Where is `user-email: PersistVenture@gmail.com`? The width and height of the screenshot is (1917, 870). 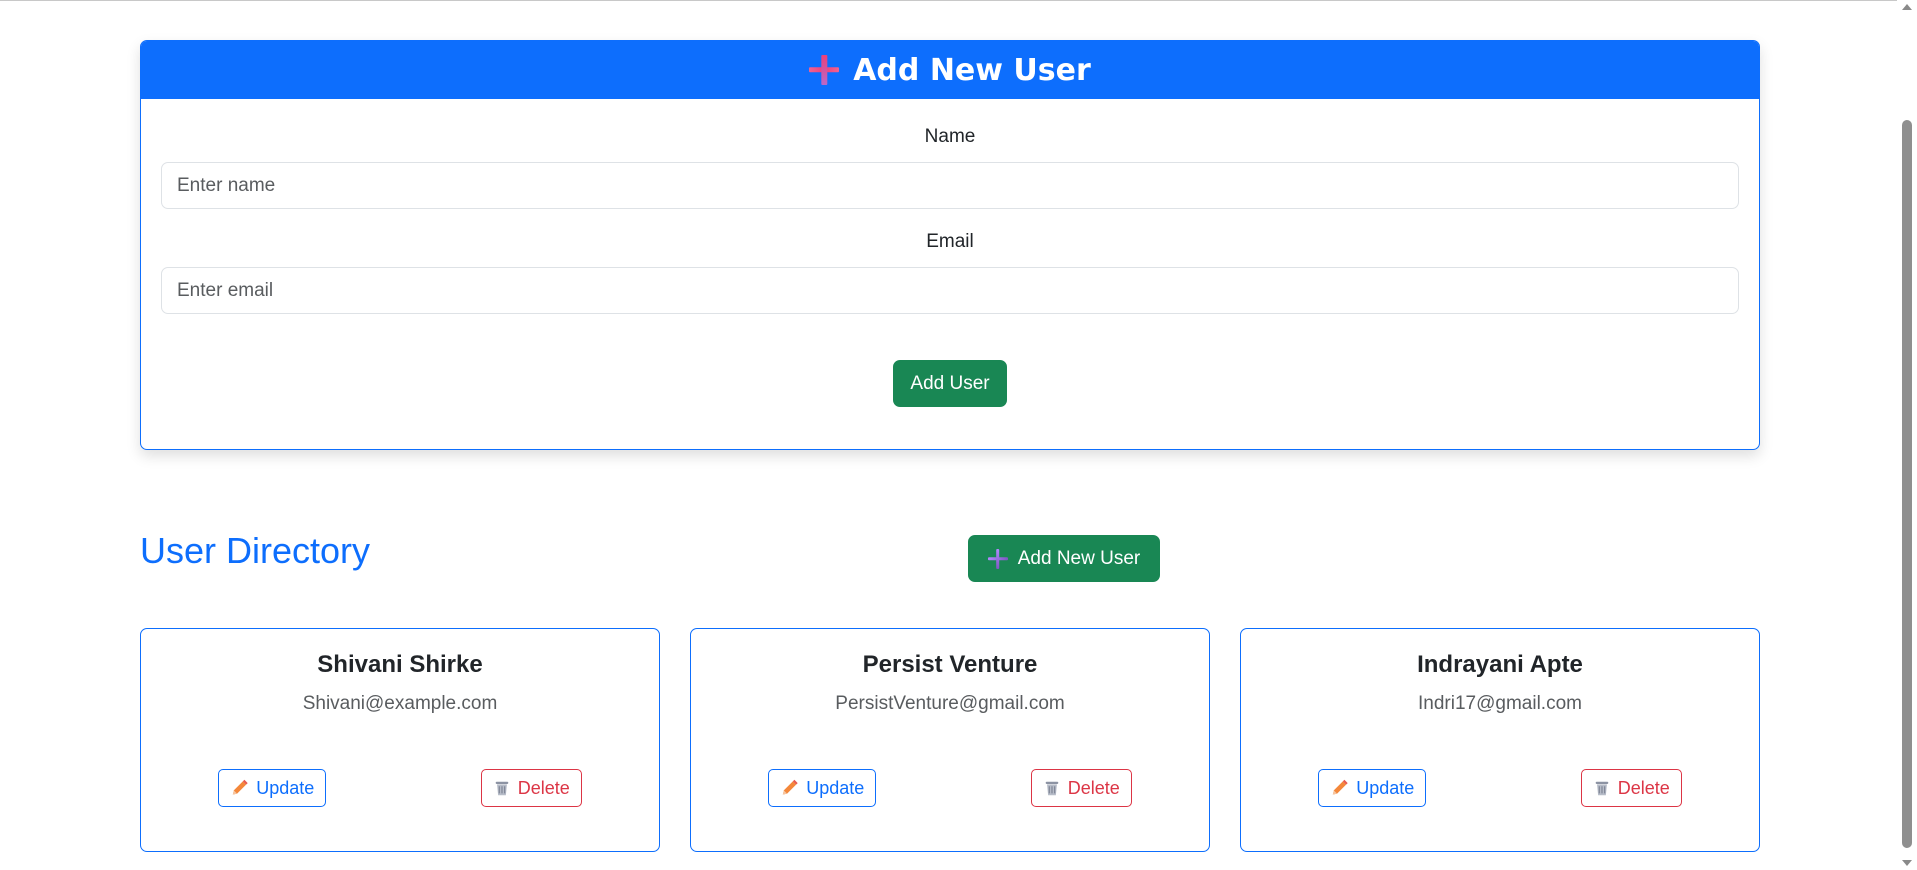 user-email: PersistVenture@gmail.com is located at coordinates (950, 703).